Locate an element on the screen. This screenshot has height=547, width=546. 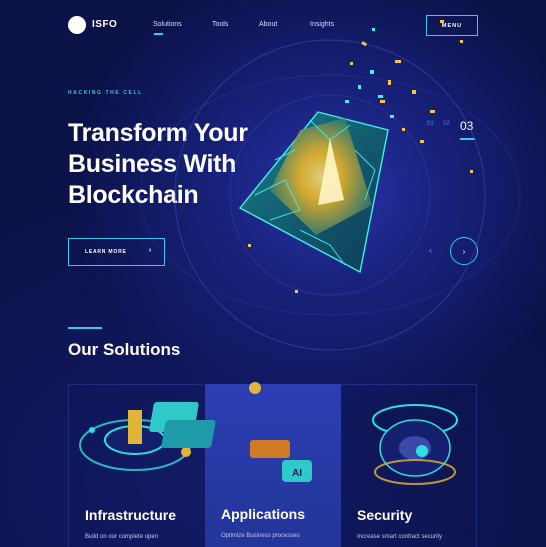
crystal-cone-icon is located at coordinates (313, 192).